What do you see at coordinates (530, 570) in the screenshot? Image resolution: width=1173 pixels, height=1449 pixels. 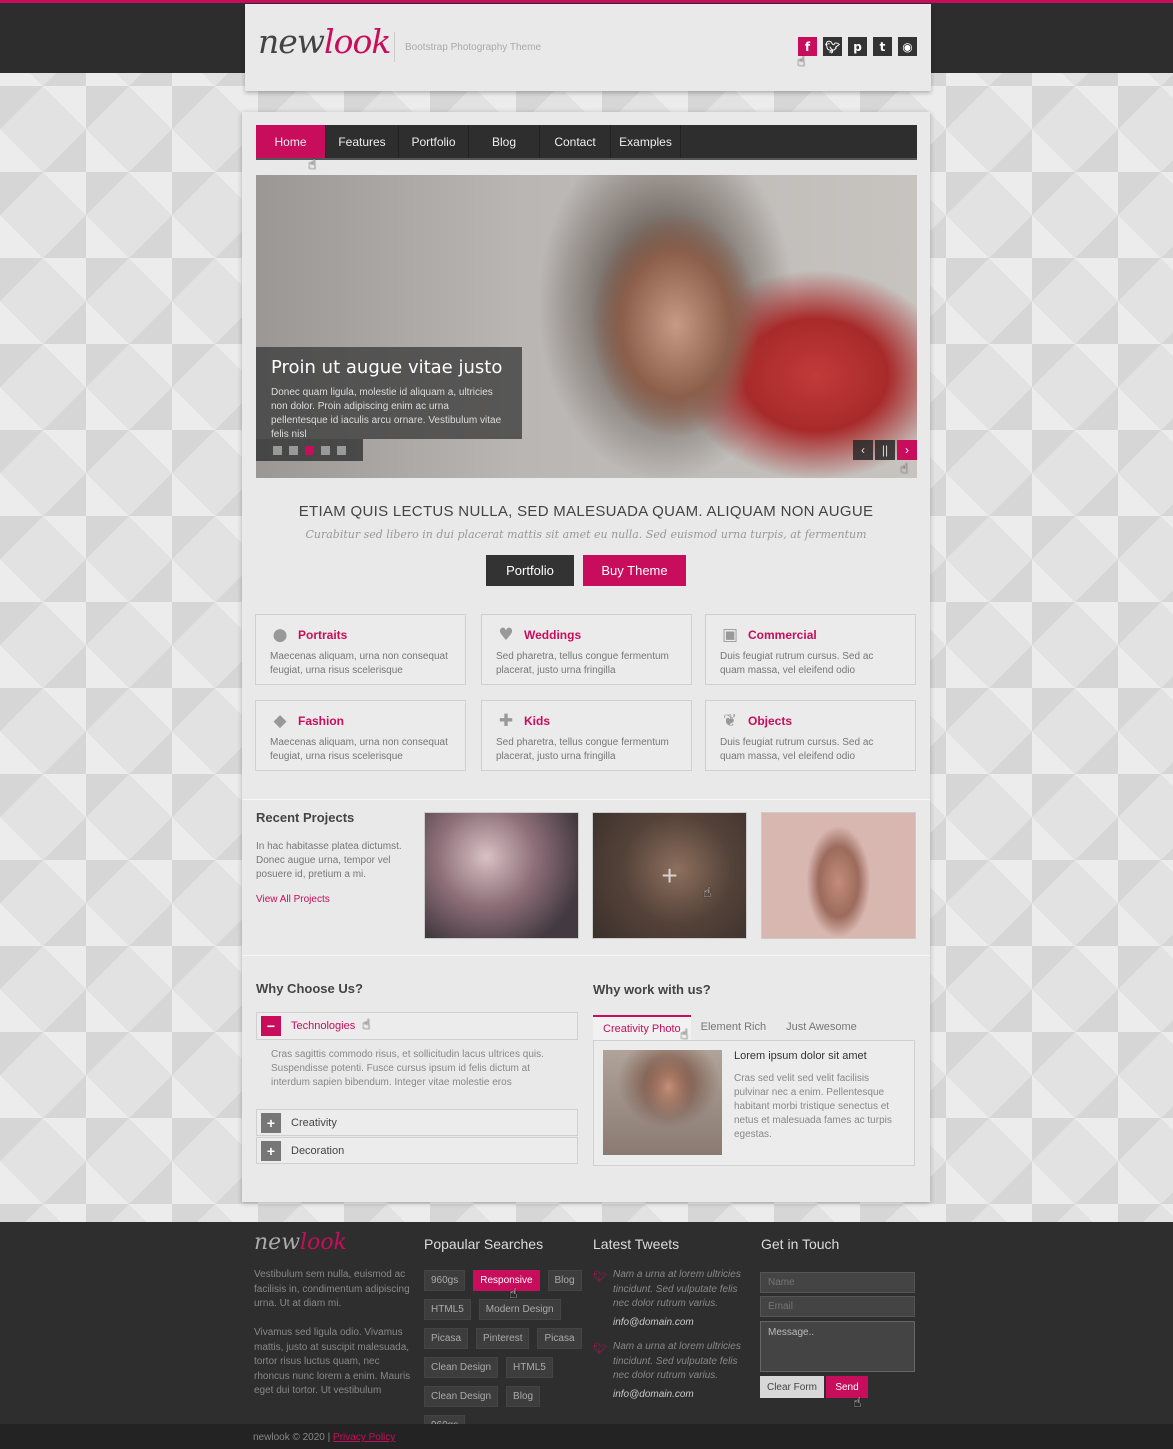 I see `portfolio-button: Portfolio` at bounding box center [530, 570].